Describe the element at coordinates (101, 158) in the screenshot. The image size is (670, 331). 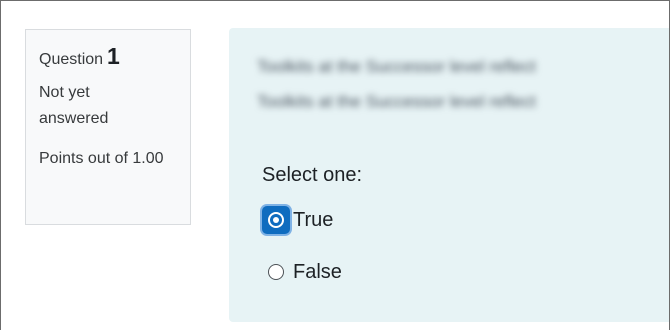
I see `question-grade: Points out of 1.00` at that location.